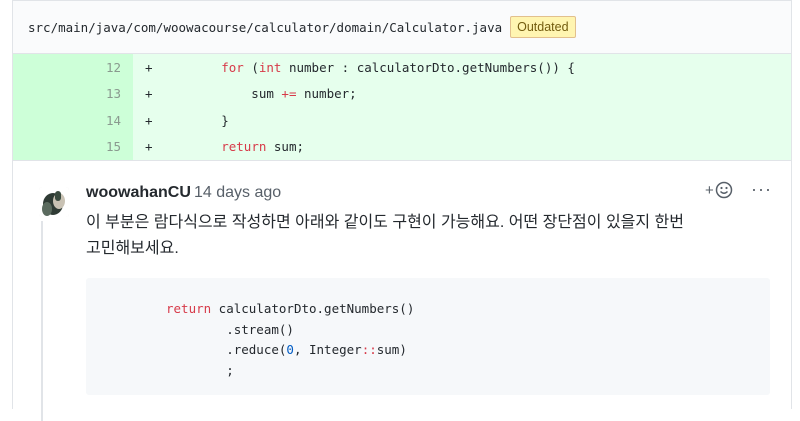 This screenshot has height=421, width=800. Describe the element at coordinates (326, 94) in the screenshot. I see `code-token: number;` at that location.